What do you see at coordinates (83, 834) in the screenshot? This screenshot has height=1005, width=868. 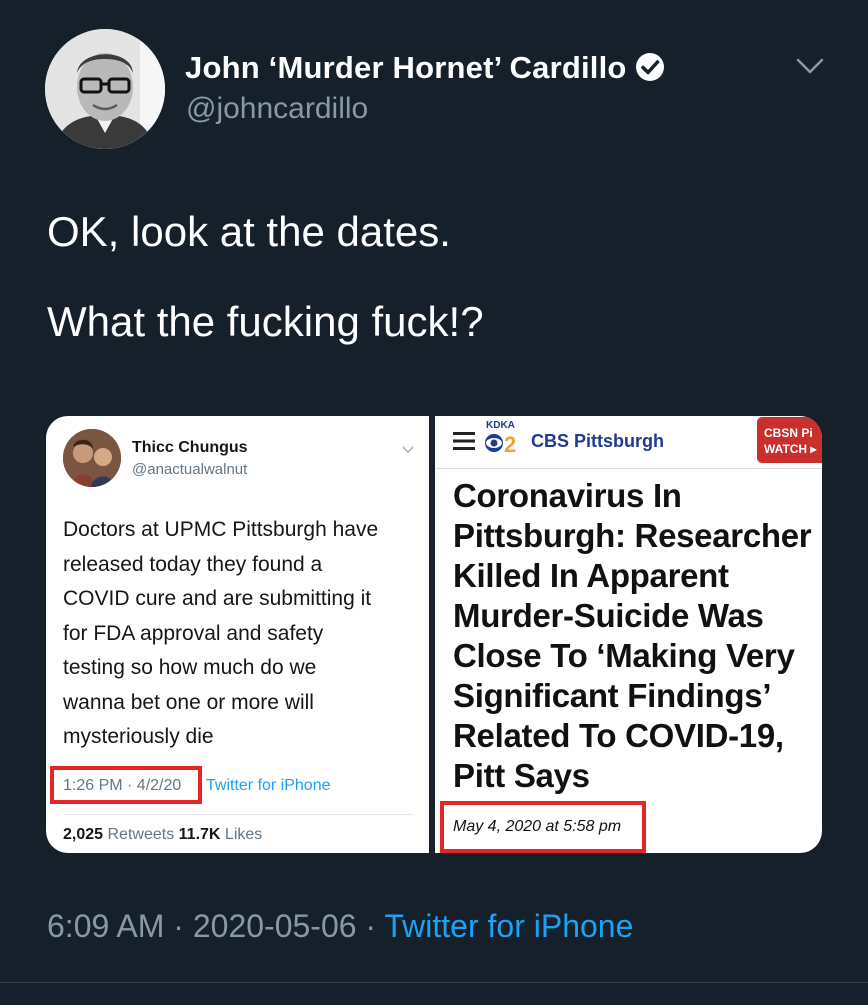 I see `retweet-count: 2,025` at bounding box center [83, 834].